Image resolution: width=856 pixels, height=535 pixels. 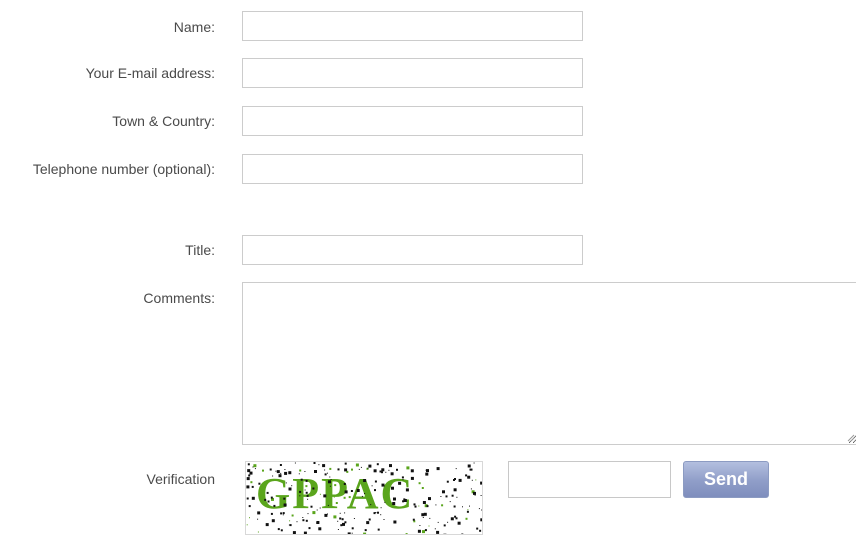 What do you see at coordinates (412, 250) in the screenshot?
I see `title-input` at bounding box center [412, 250].